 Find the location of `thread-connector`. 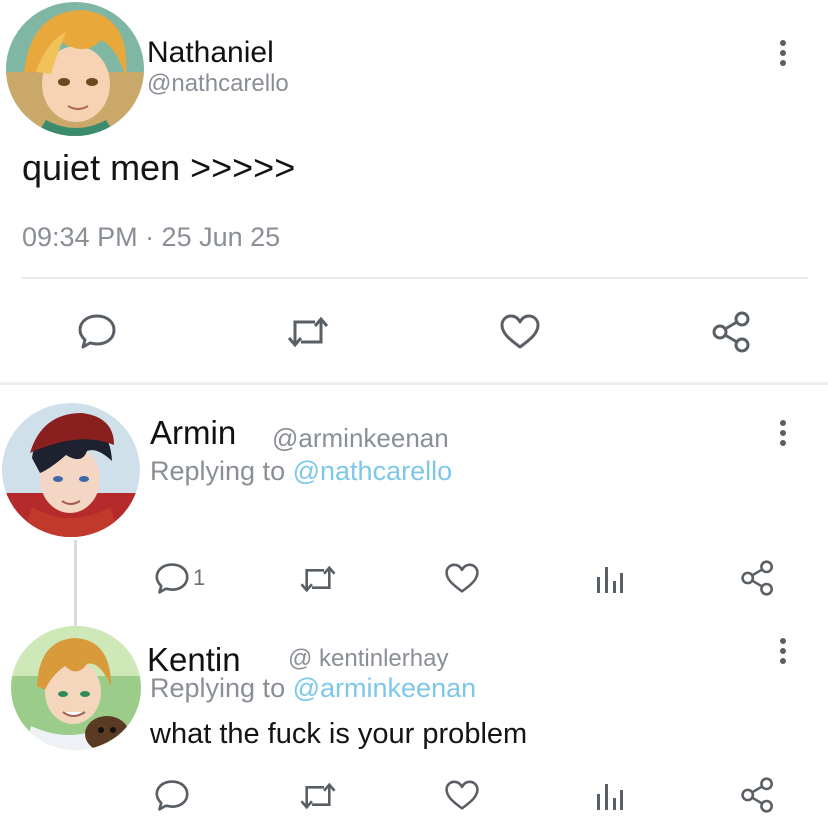

thread-connector is located at coordinates (75, 585).